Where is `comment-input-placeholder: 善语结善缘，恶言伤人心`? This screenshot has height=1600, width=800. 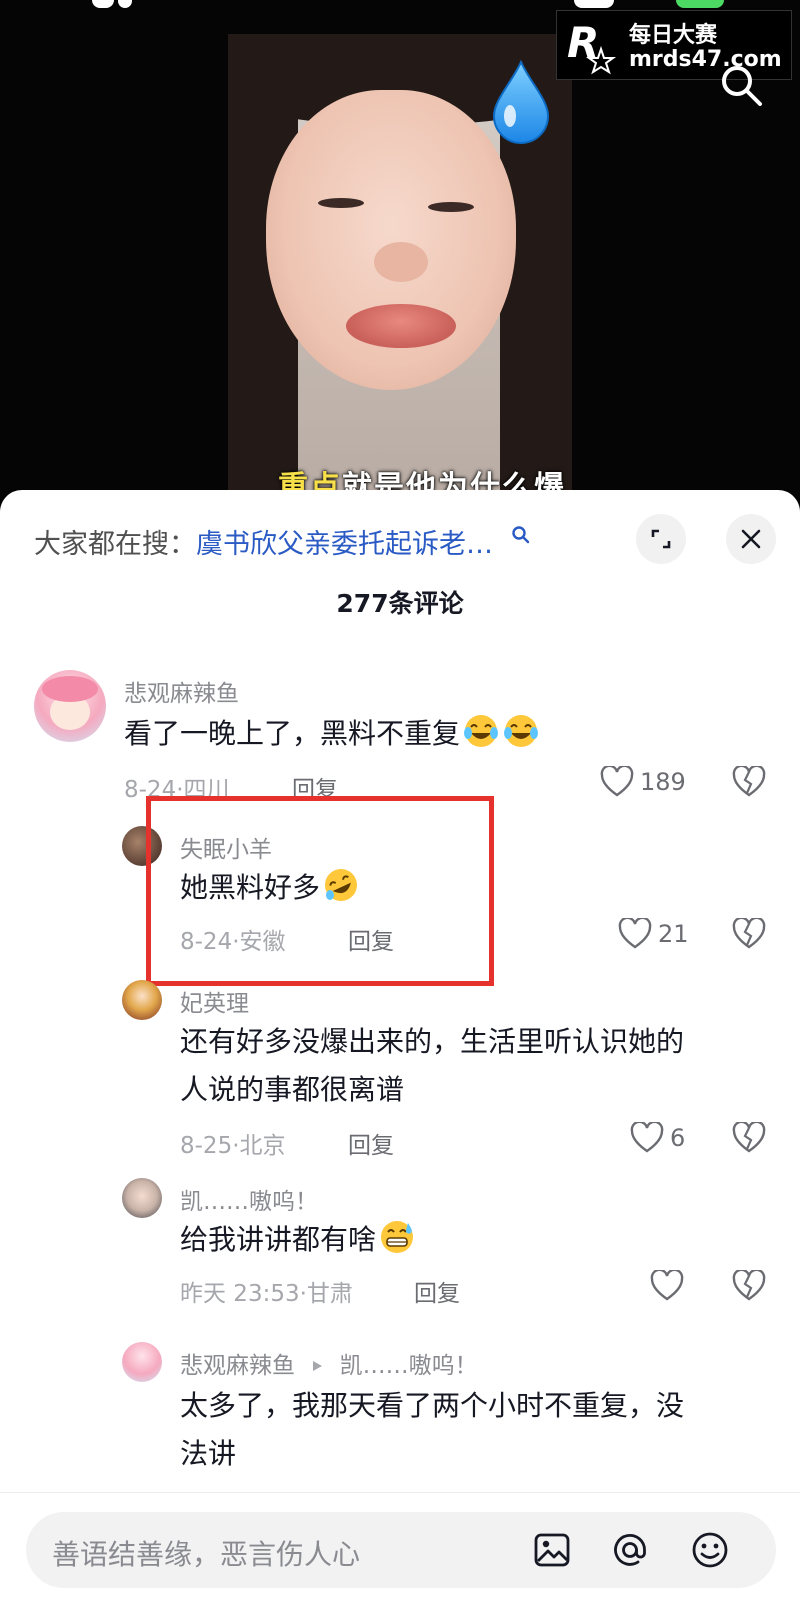 comment-input-placeholder: 善语结善缘，恶言伤人心 is located at coordinates (206, 1554).